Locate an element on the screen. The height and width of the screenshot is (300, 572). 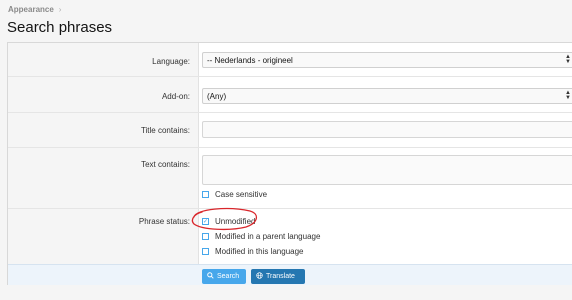
title-contains-input is located at coordinates (387, 129).